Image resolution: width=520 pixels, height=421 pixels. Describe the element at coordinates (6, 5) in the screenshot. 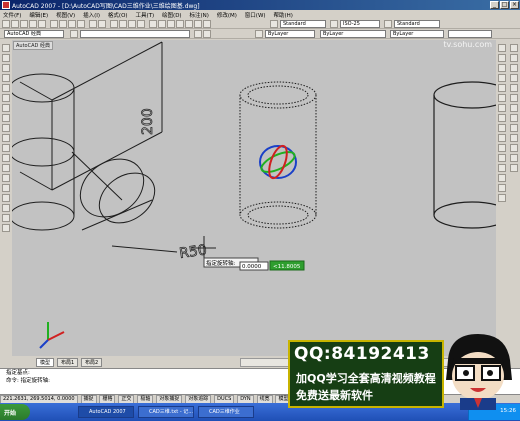

I see `autocad-app-icon` at that location.